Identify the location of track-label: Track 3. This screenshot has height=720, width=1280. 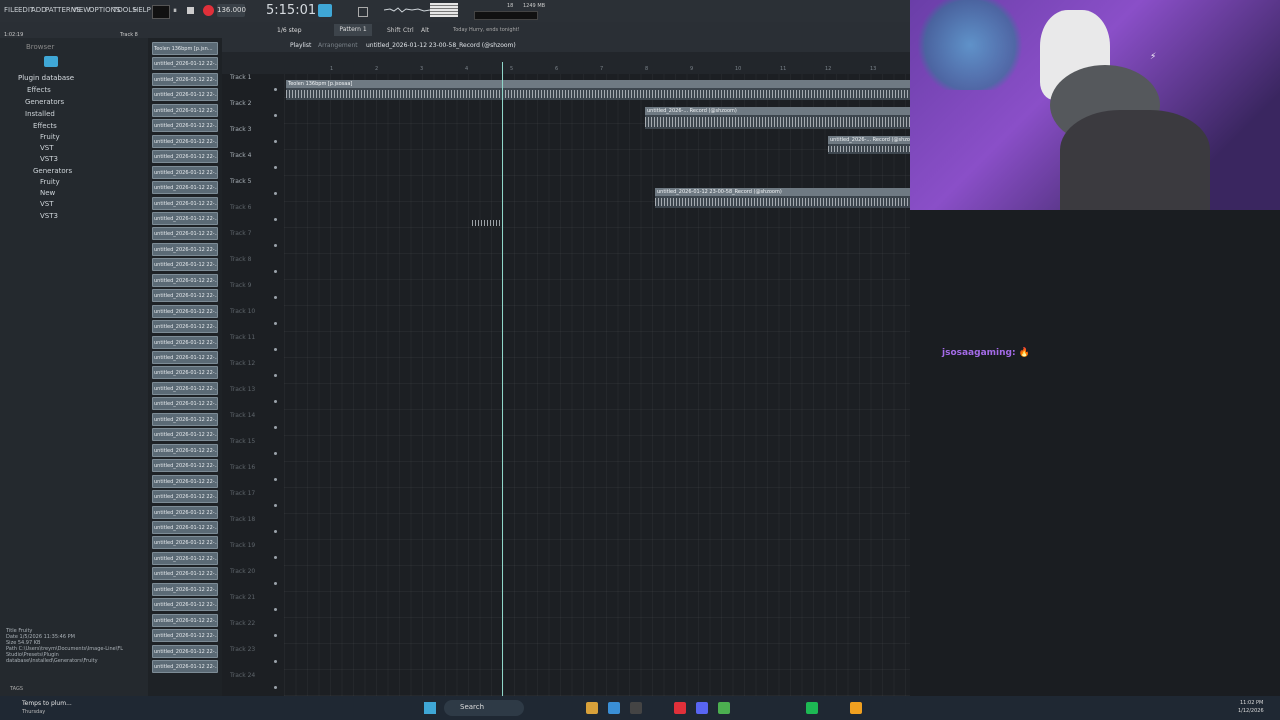
(240, 129).